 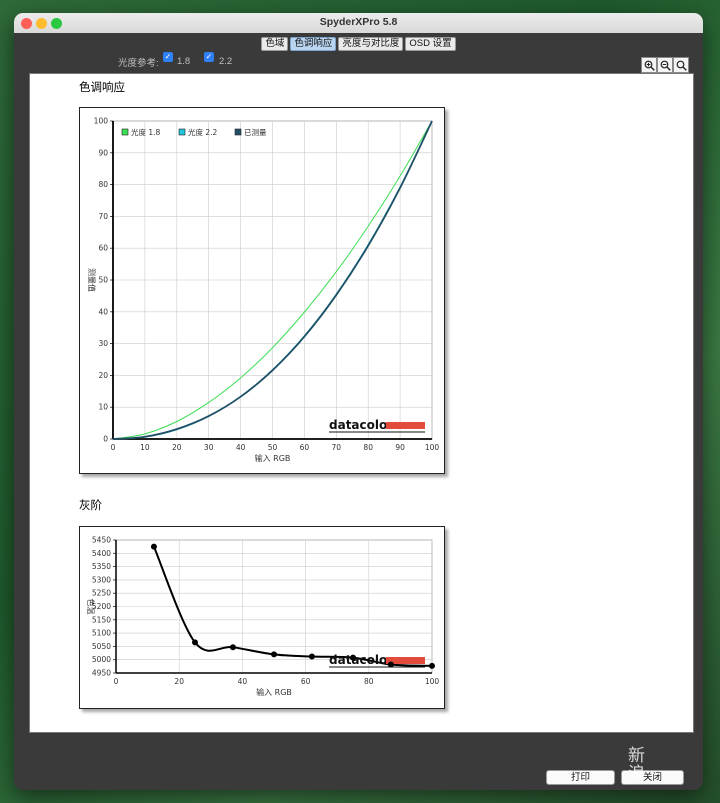 What do you see at coordinates (209, 57) in the screenshot?
I see `gamma-2-2-checkbox: ✓` at bounding box center [209, 57].